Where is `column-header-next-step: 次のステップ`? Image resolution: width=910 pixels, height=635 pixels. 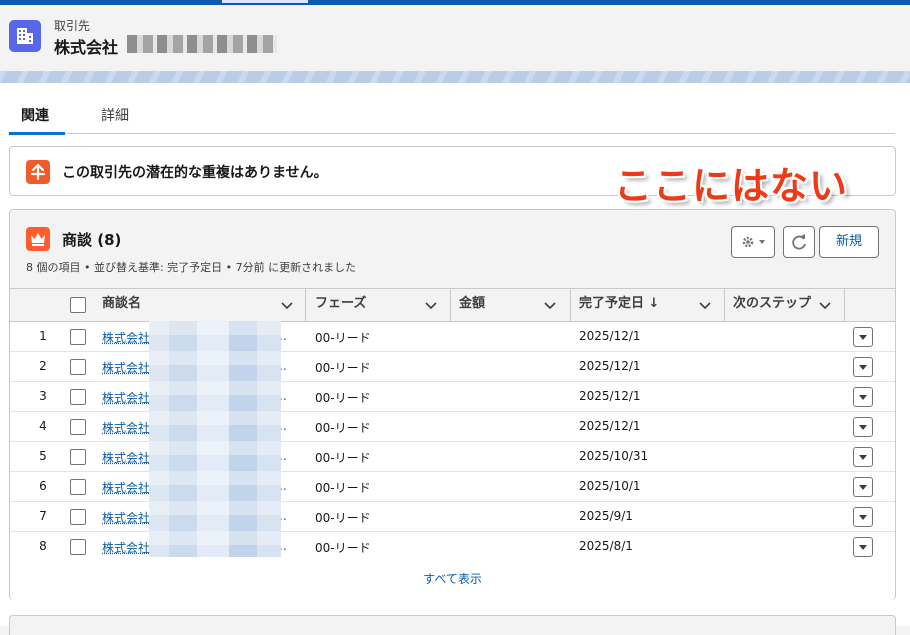
column-header-next-step: 次のステップ is located at coordinates (772, 305).